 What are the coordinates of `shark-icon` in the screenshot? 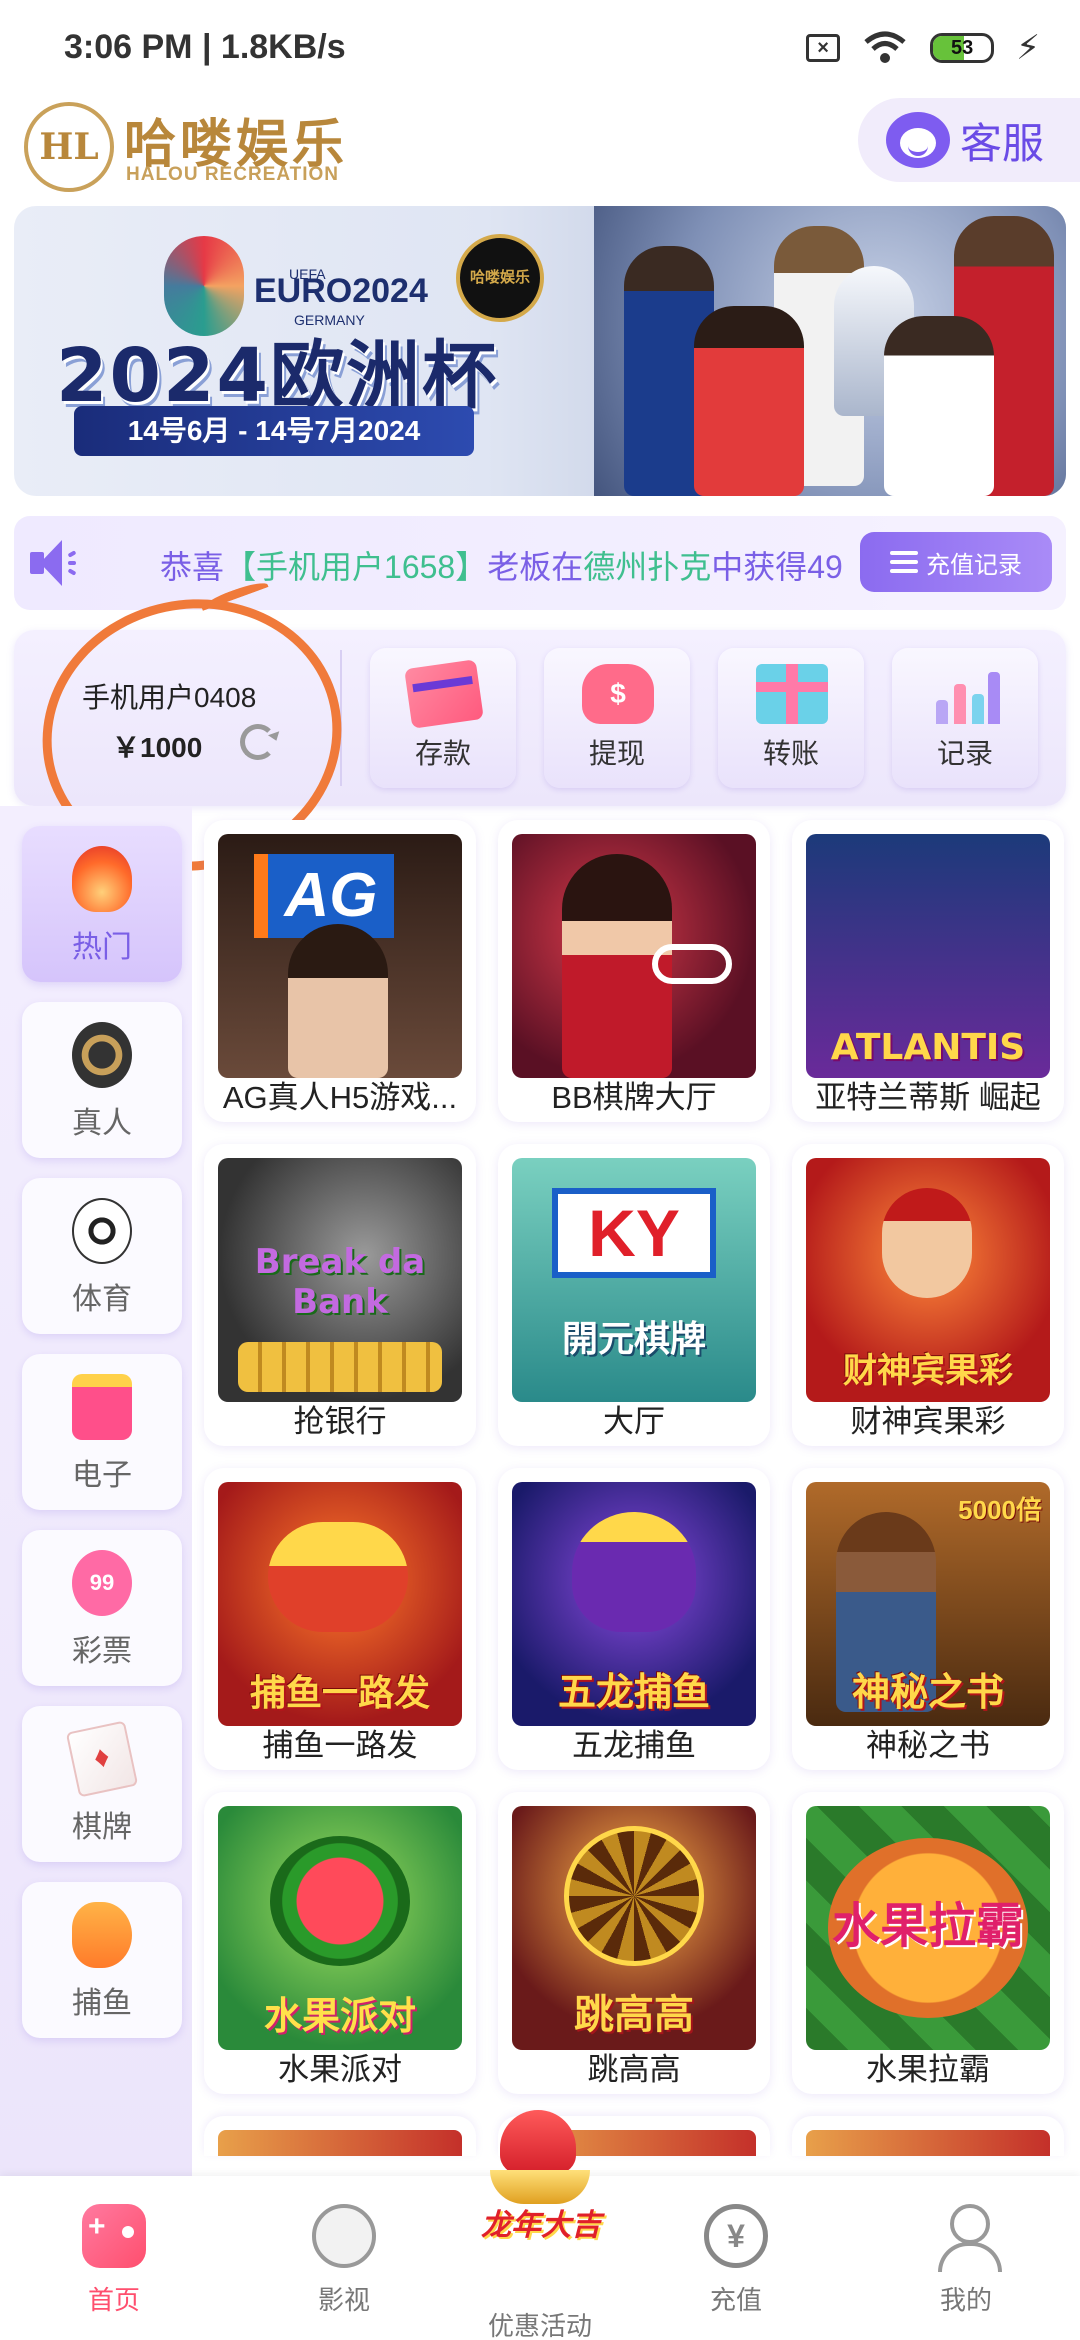 It's located at (102, 1935).